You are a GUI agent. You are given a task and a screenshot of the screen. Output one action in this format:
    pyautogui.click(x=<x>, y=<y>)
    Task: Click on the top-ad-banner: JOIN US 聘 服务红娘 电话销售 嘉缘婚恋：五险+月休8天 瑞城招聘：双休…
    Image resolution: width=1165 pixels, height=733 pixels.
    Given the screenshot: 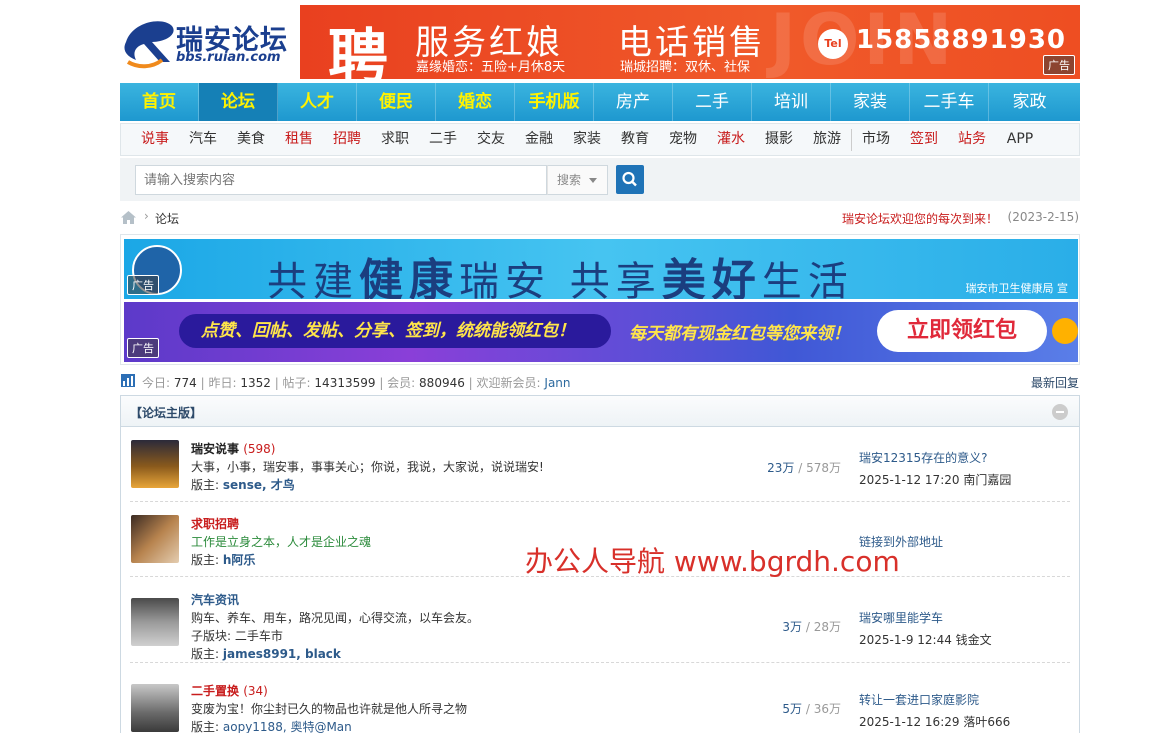 What is the action you would take?
    pyautogui.click(x=690, y=42)
    